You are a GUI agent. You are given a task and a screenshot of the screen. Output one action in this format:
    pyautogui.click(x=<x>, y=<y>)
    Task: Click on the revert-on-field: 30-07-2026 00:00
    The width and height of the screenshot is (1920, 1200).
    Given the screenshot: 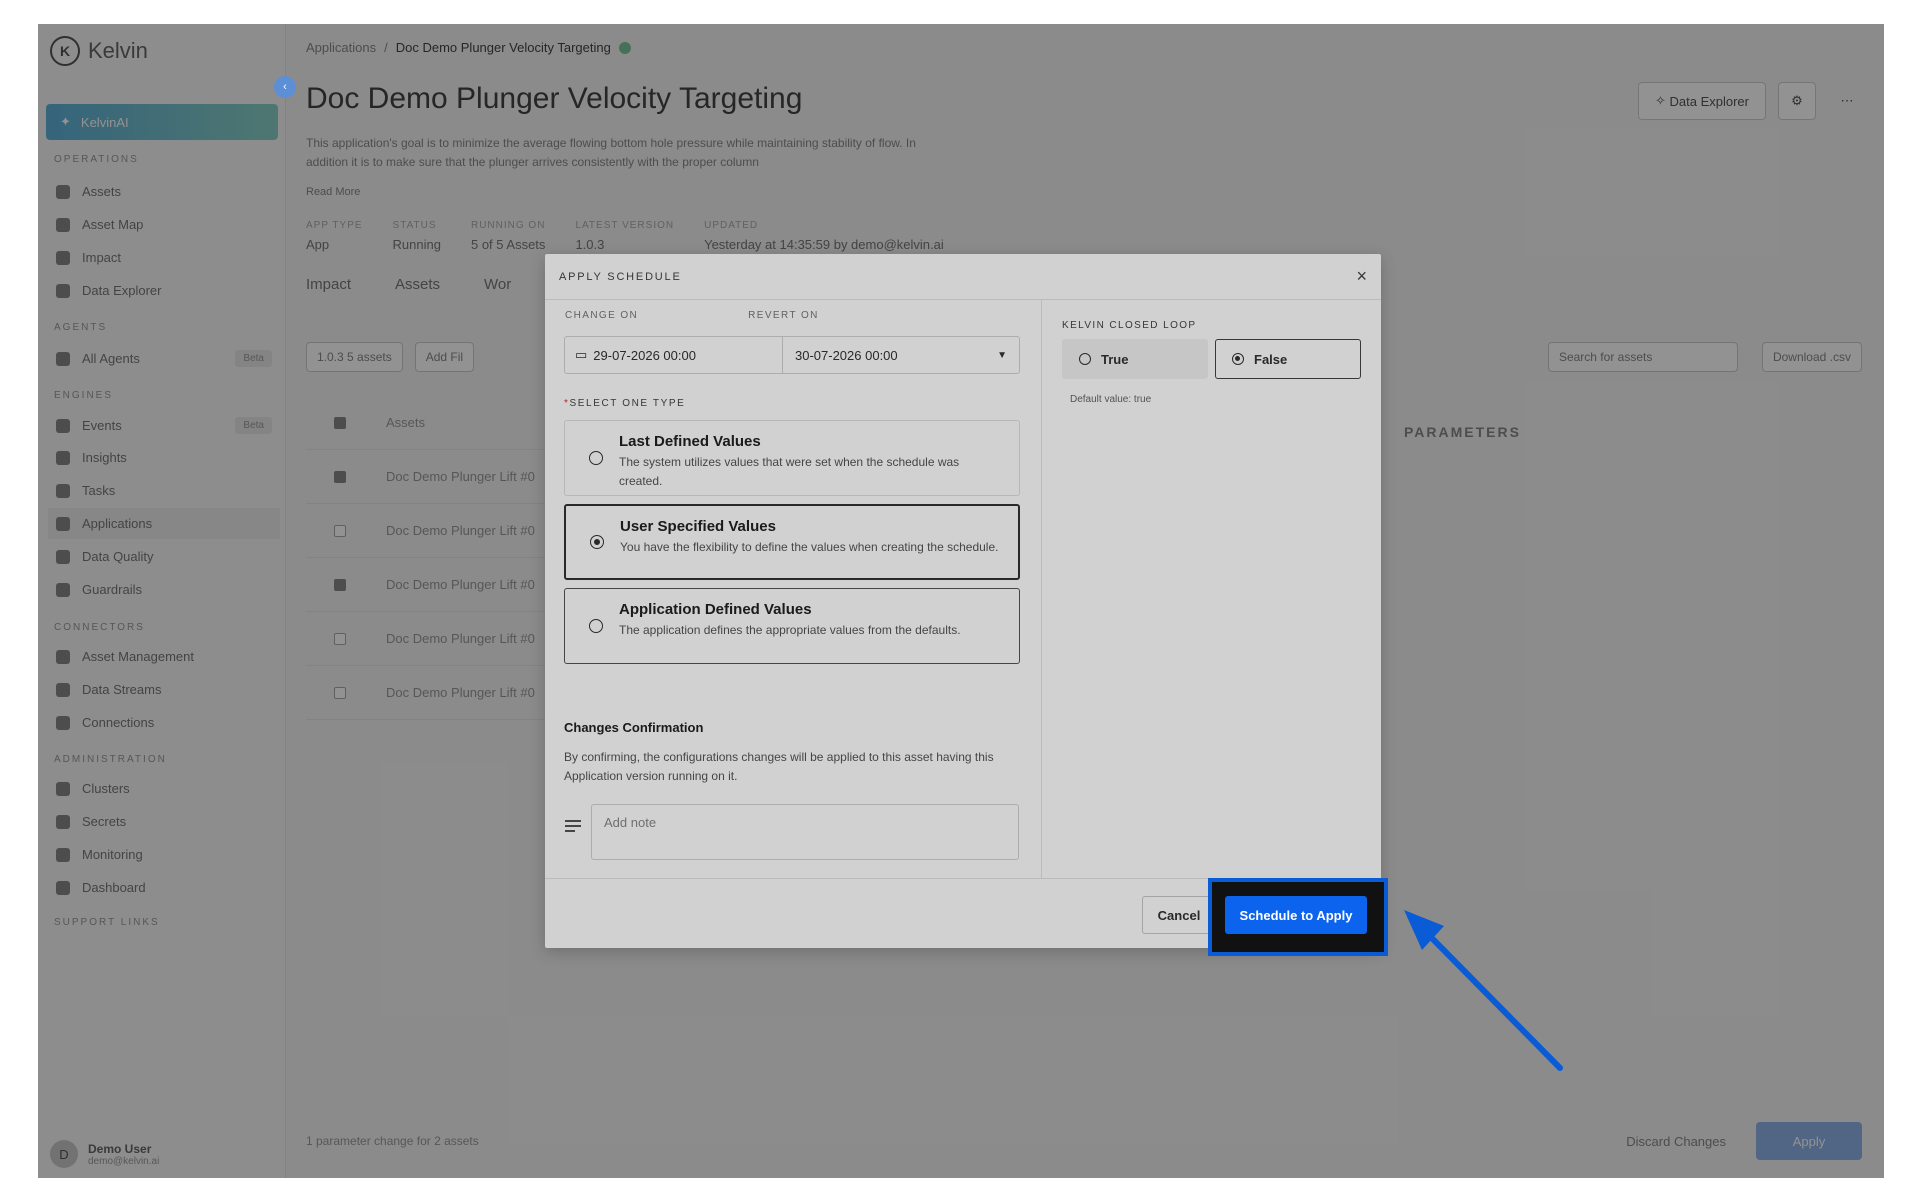 What is the action you would take?
    pyautogui.click(x=890, y=355)
    